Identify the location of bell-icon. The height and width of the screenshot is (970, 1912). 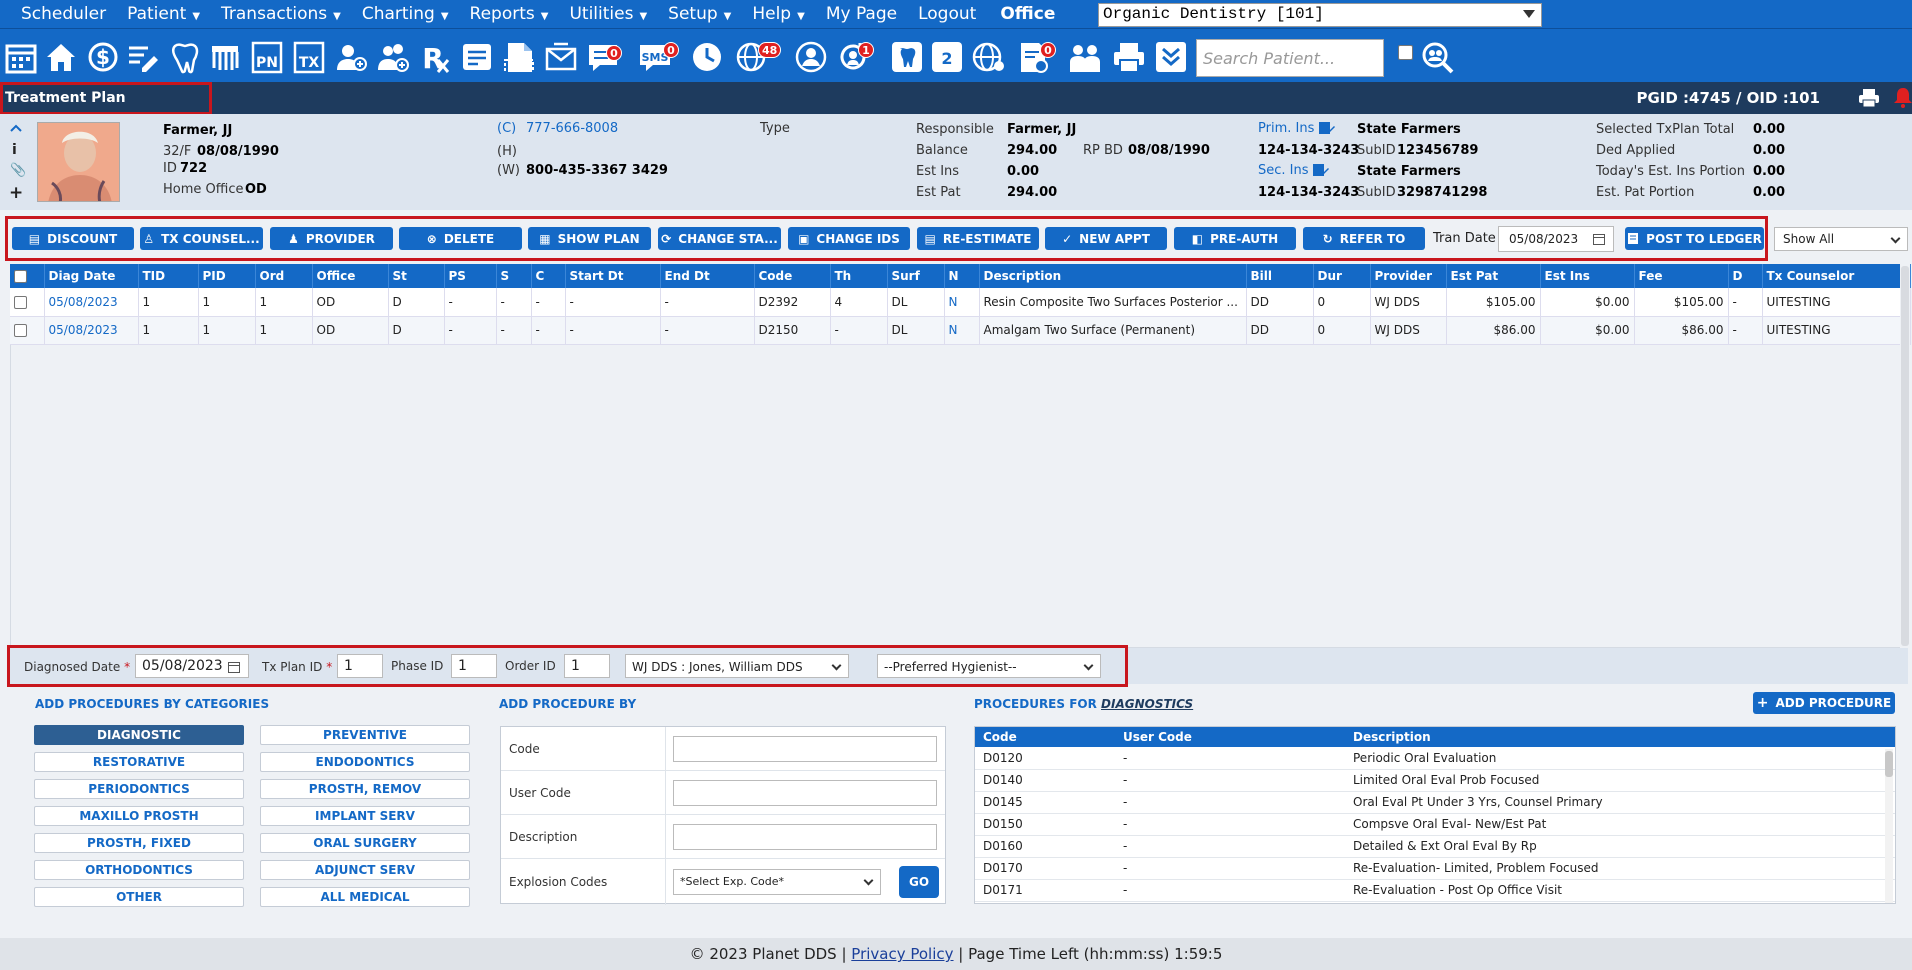
(1903, 97).